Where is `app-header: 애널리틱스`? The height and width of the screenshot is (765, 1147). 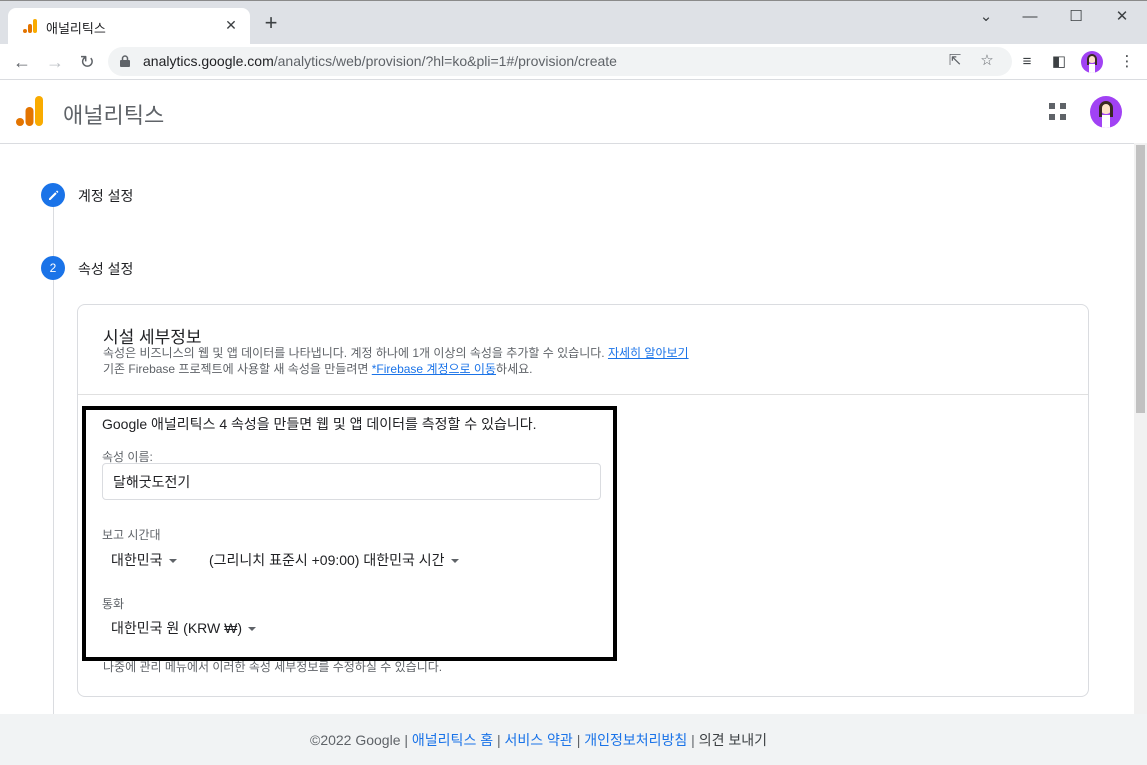
app-header: 애널리틱스 is located at coordinates (573, 112).